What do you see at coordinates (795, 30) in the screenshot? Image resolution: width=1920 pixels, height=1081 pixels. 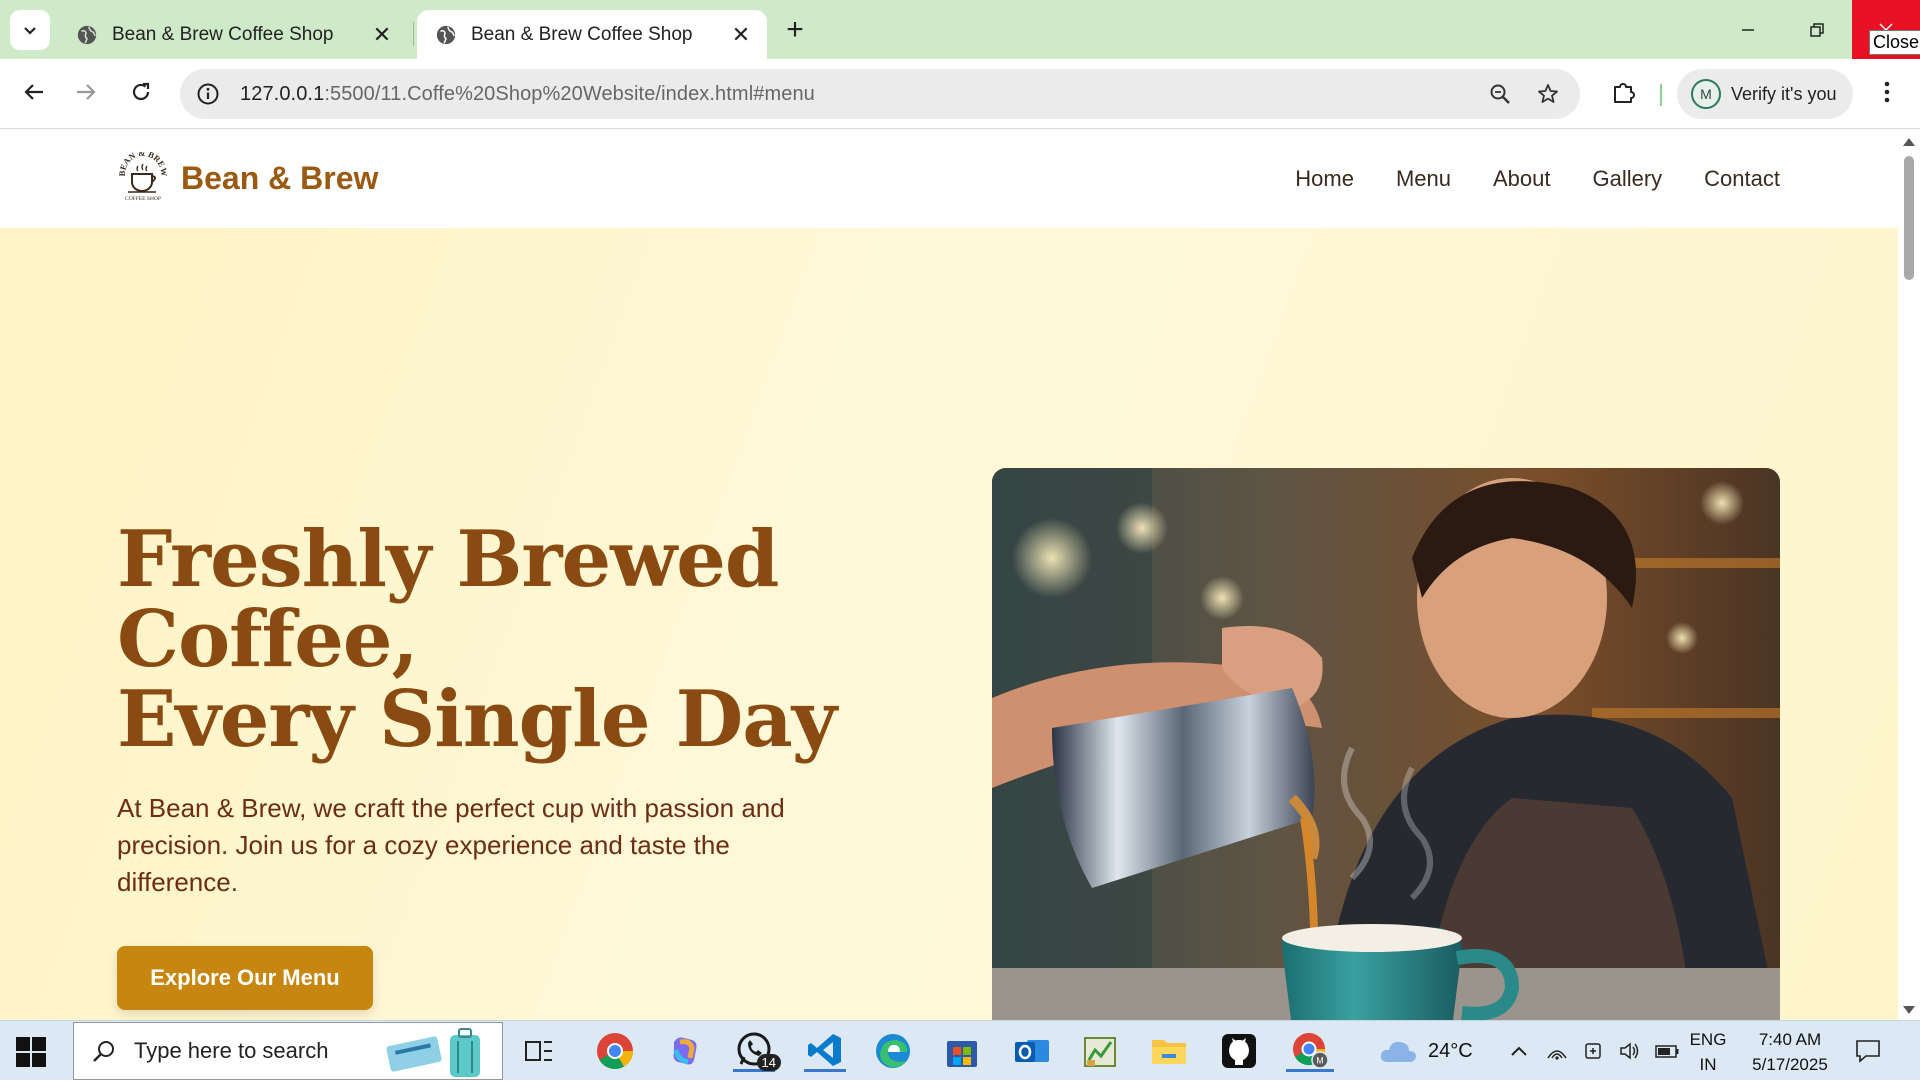 I see `new-tab-button: +` at bounding box center [795, 30].